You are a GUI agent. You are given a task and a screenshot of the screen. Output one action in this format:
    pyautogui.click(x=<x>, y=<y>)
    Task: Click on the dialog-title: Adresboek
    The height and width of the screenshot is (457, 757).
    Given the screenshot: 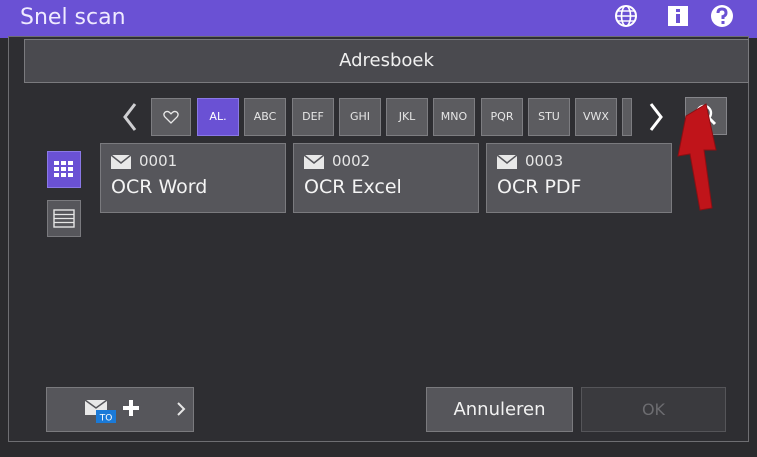 What is the action you would take?
    pyautogui.click(x=386, y=60)
    